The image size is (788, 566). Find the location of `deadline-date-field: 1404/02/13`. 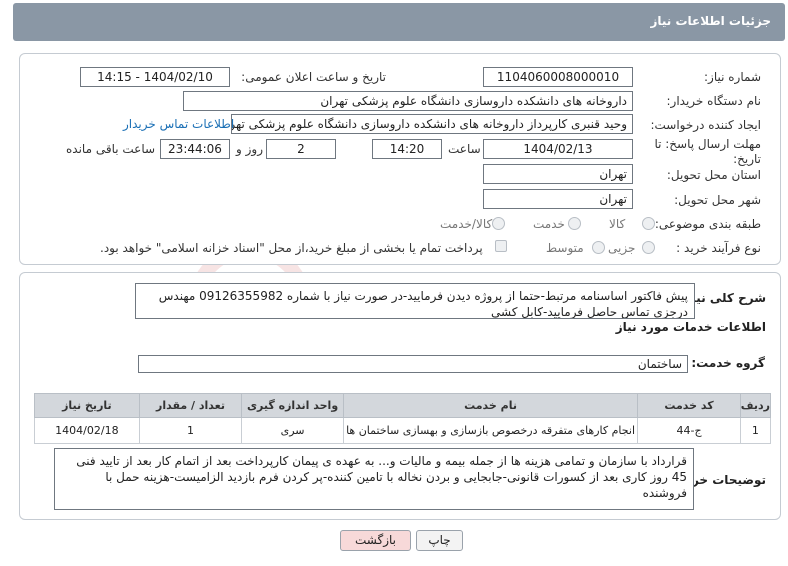

deadline-date-field: 1404/02/13 is located at coordinates (558, 149).